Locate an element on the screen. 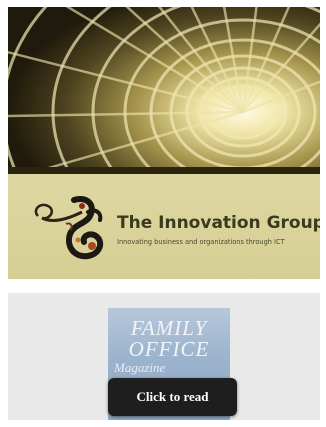 The image size is (326, 427). brand-name: The Innovation Group is located at coordinates (218, 223).